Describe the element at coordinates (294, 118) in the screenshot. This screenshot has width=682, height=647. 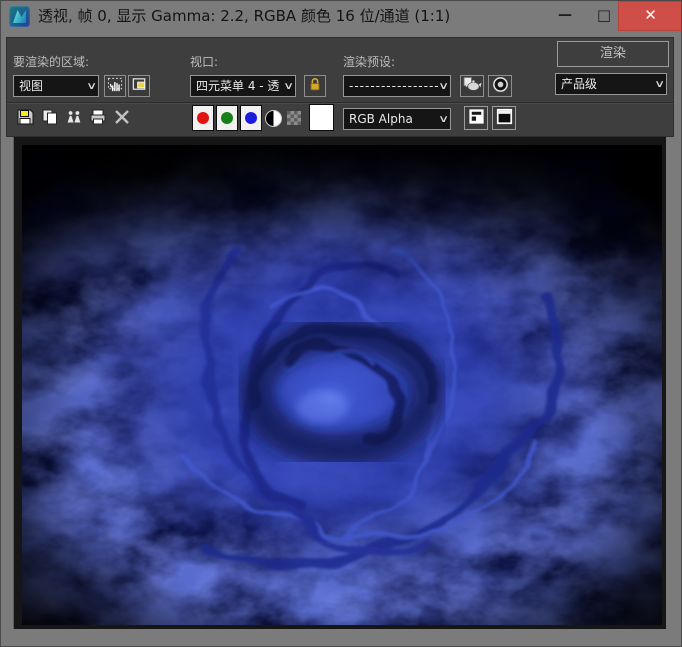
I see `alpha-channel-button` at that location.